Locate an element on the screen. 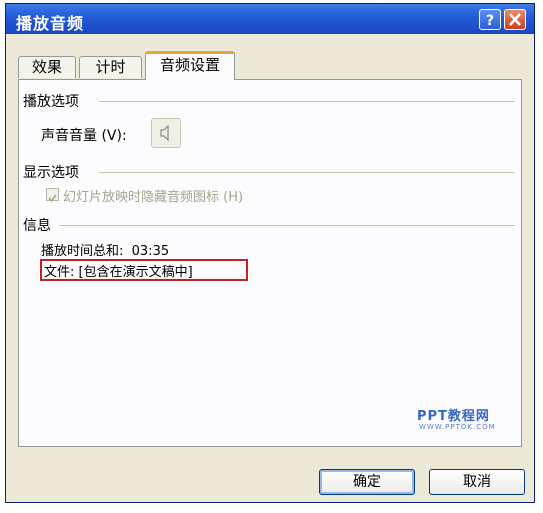  help-button: ? is located at coordinates (490, 19).